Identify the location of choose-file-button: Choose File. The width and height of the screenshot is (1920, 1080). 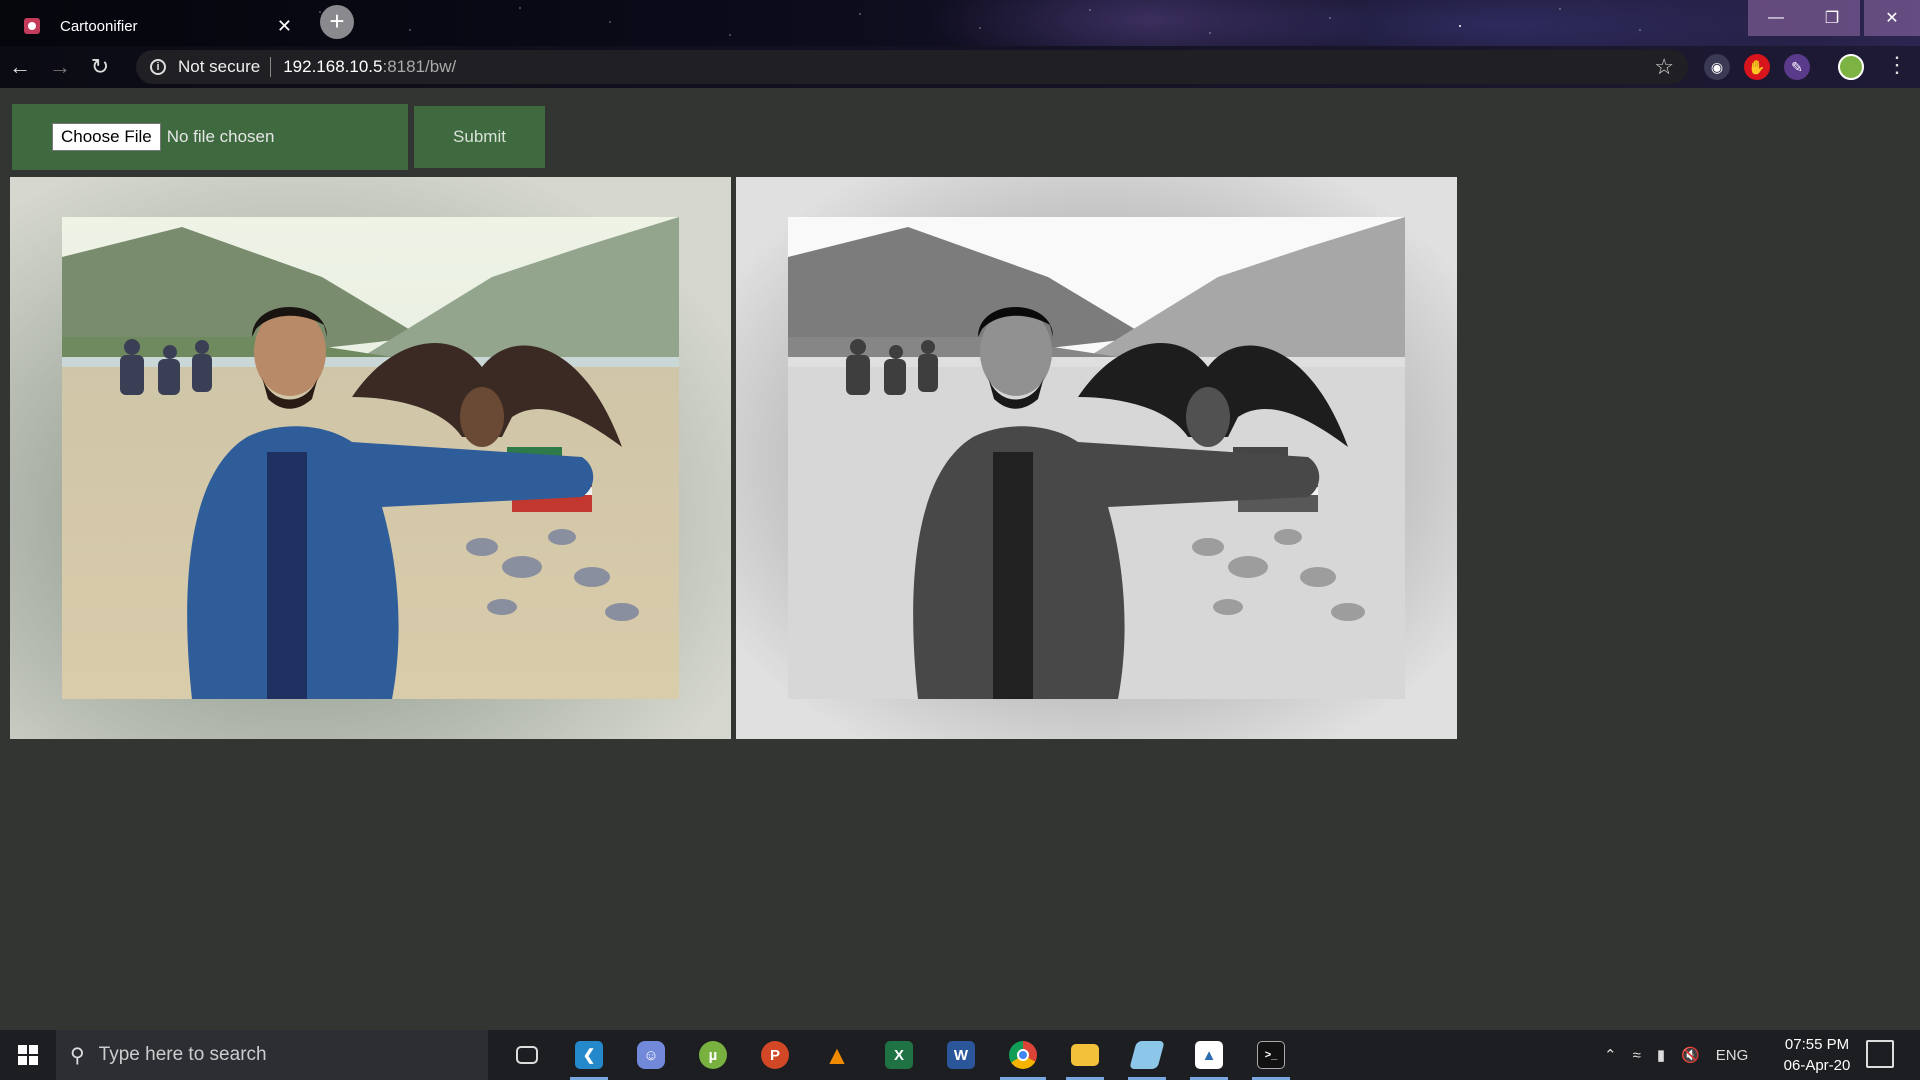
(106, 137).